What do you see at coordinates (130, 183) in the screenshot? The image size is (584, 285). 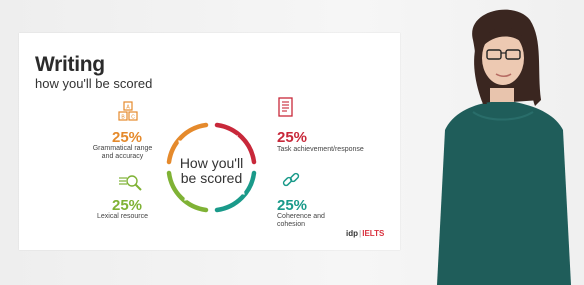 I see `magnifier-icon` at bounding box center [130, 183].